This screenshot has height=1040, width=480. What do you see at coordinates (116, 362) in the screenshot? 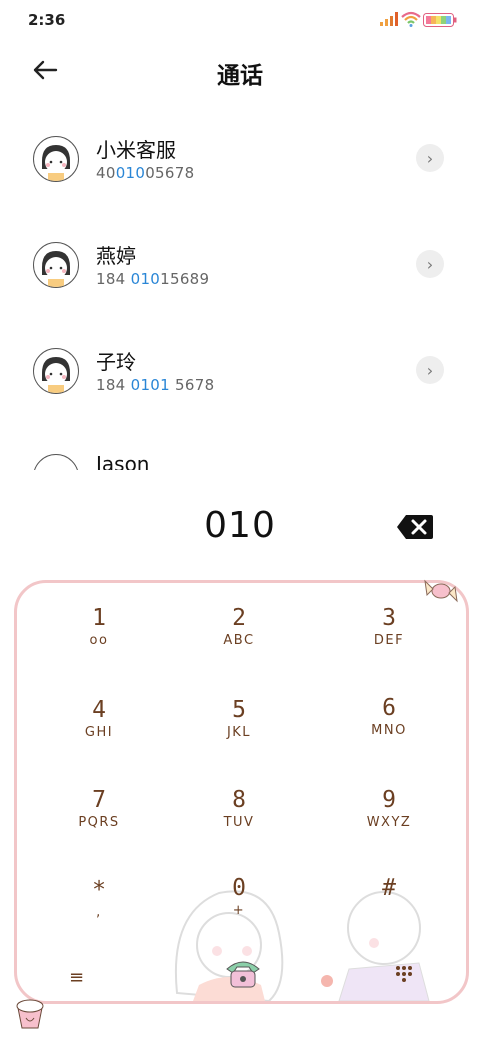
I see `contact-name: 子玲` at bounding box center [116, 362].